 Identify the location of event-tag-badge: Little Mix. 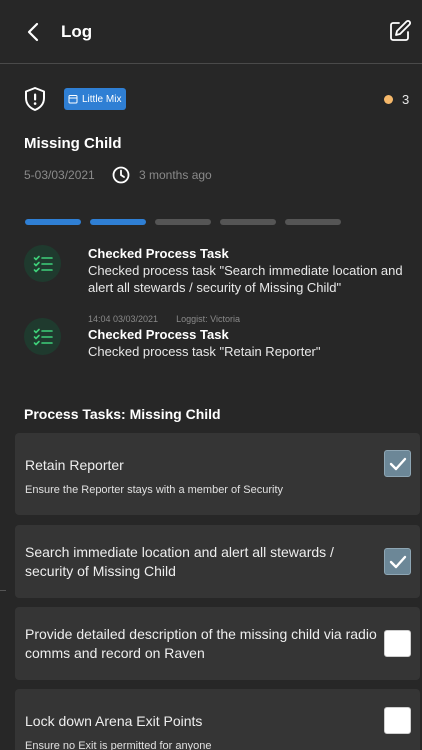
(95, 99).